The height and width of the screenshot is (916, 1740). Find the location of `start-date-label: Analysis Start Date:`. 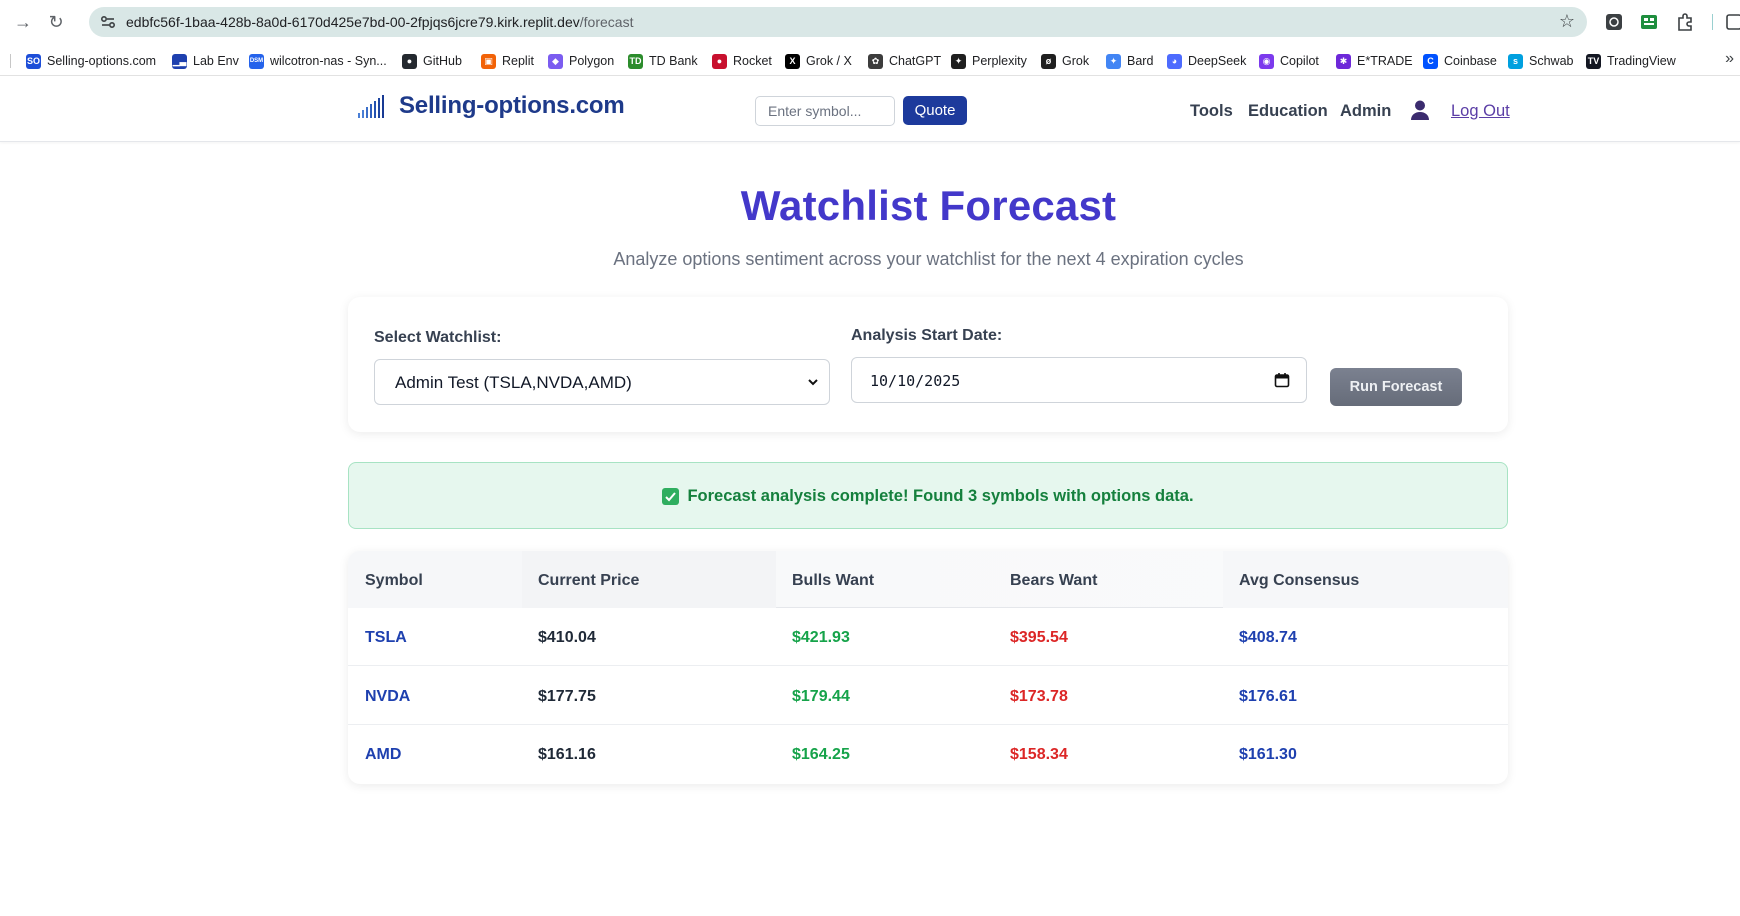

start-date-label: Analysis Start Date: is located at coordinates (927, 335).